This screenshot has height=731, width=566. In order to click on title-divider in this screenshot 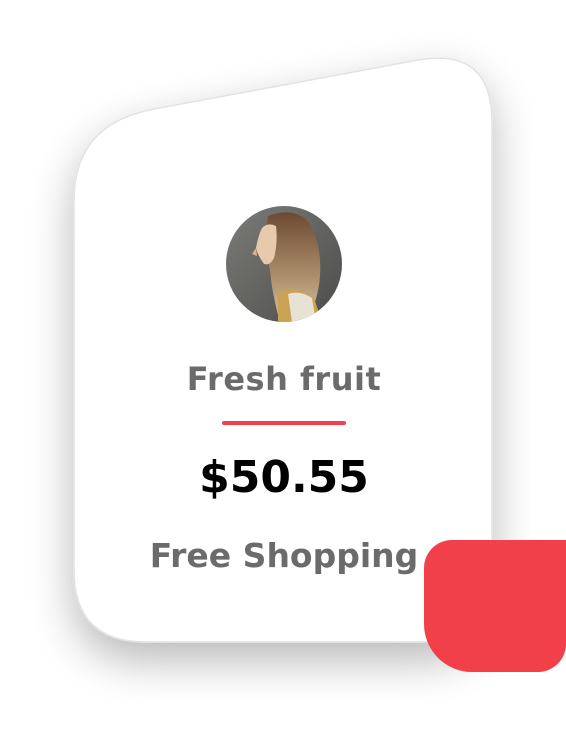, I will do `click(284, 423)`.